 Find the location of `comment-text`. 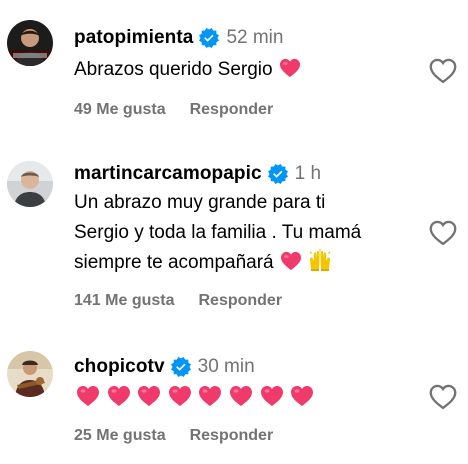

comment-text is located at coordinates (198, 396).